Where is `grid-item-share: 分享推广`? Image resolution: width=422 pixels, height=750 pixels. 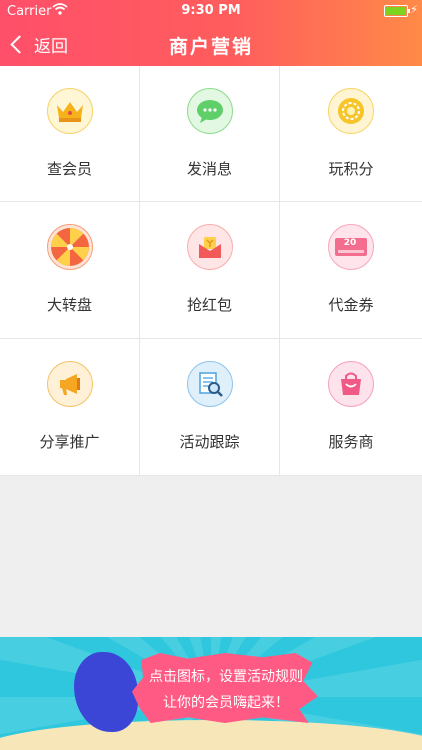
grid-item-share: 分享推广 is located at coordinates (70, 407).